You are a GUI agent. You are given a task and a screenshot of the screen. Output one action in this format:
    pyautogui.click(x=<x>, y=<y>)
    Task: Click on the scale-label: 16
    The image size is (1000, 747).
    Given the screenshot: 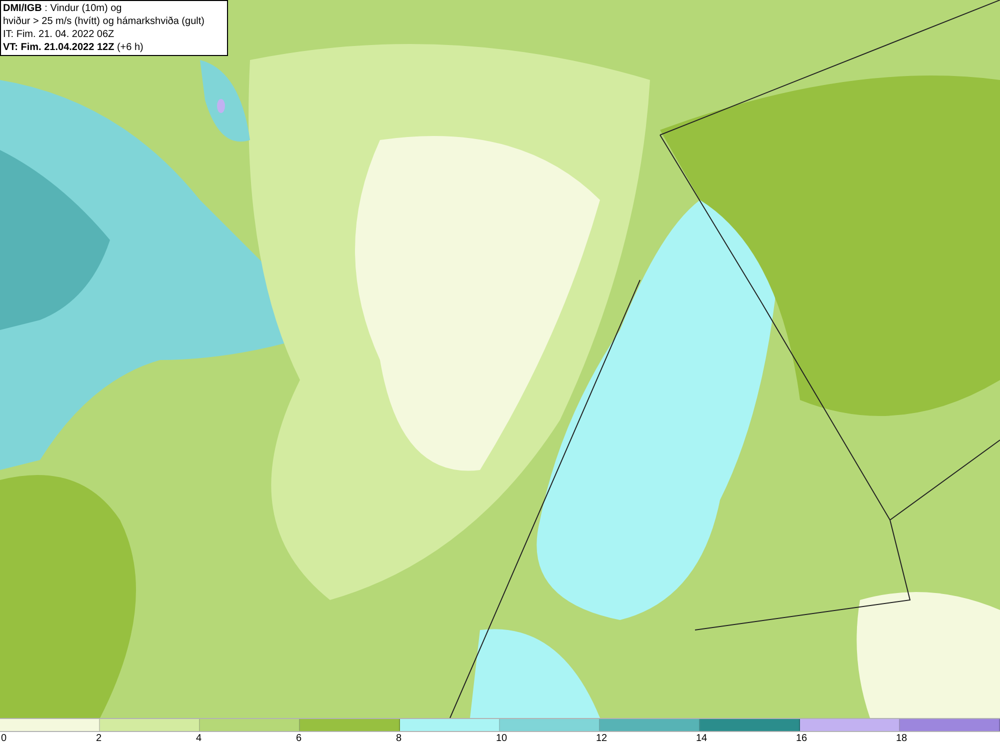 What is the action you would take?
    pyautogui.click(x=802, y=739)
    